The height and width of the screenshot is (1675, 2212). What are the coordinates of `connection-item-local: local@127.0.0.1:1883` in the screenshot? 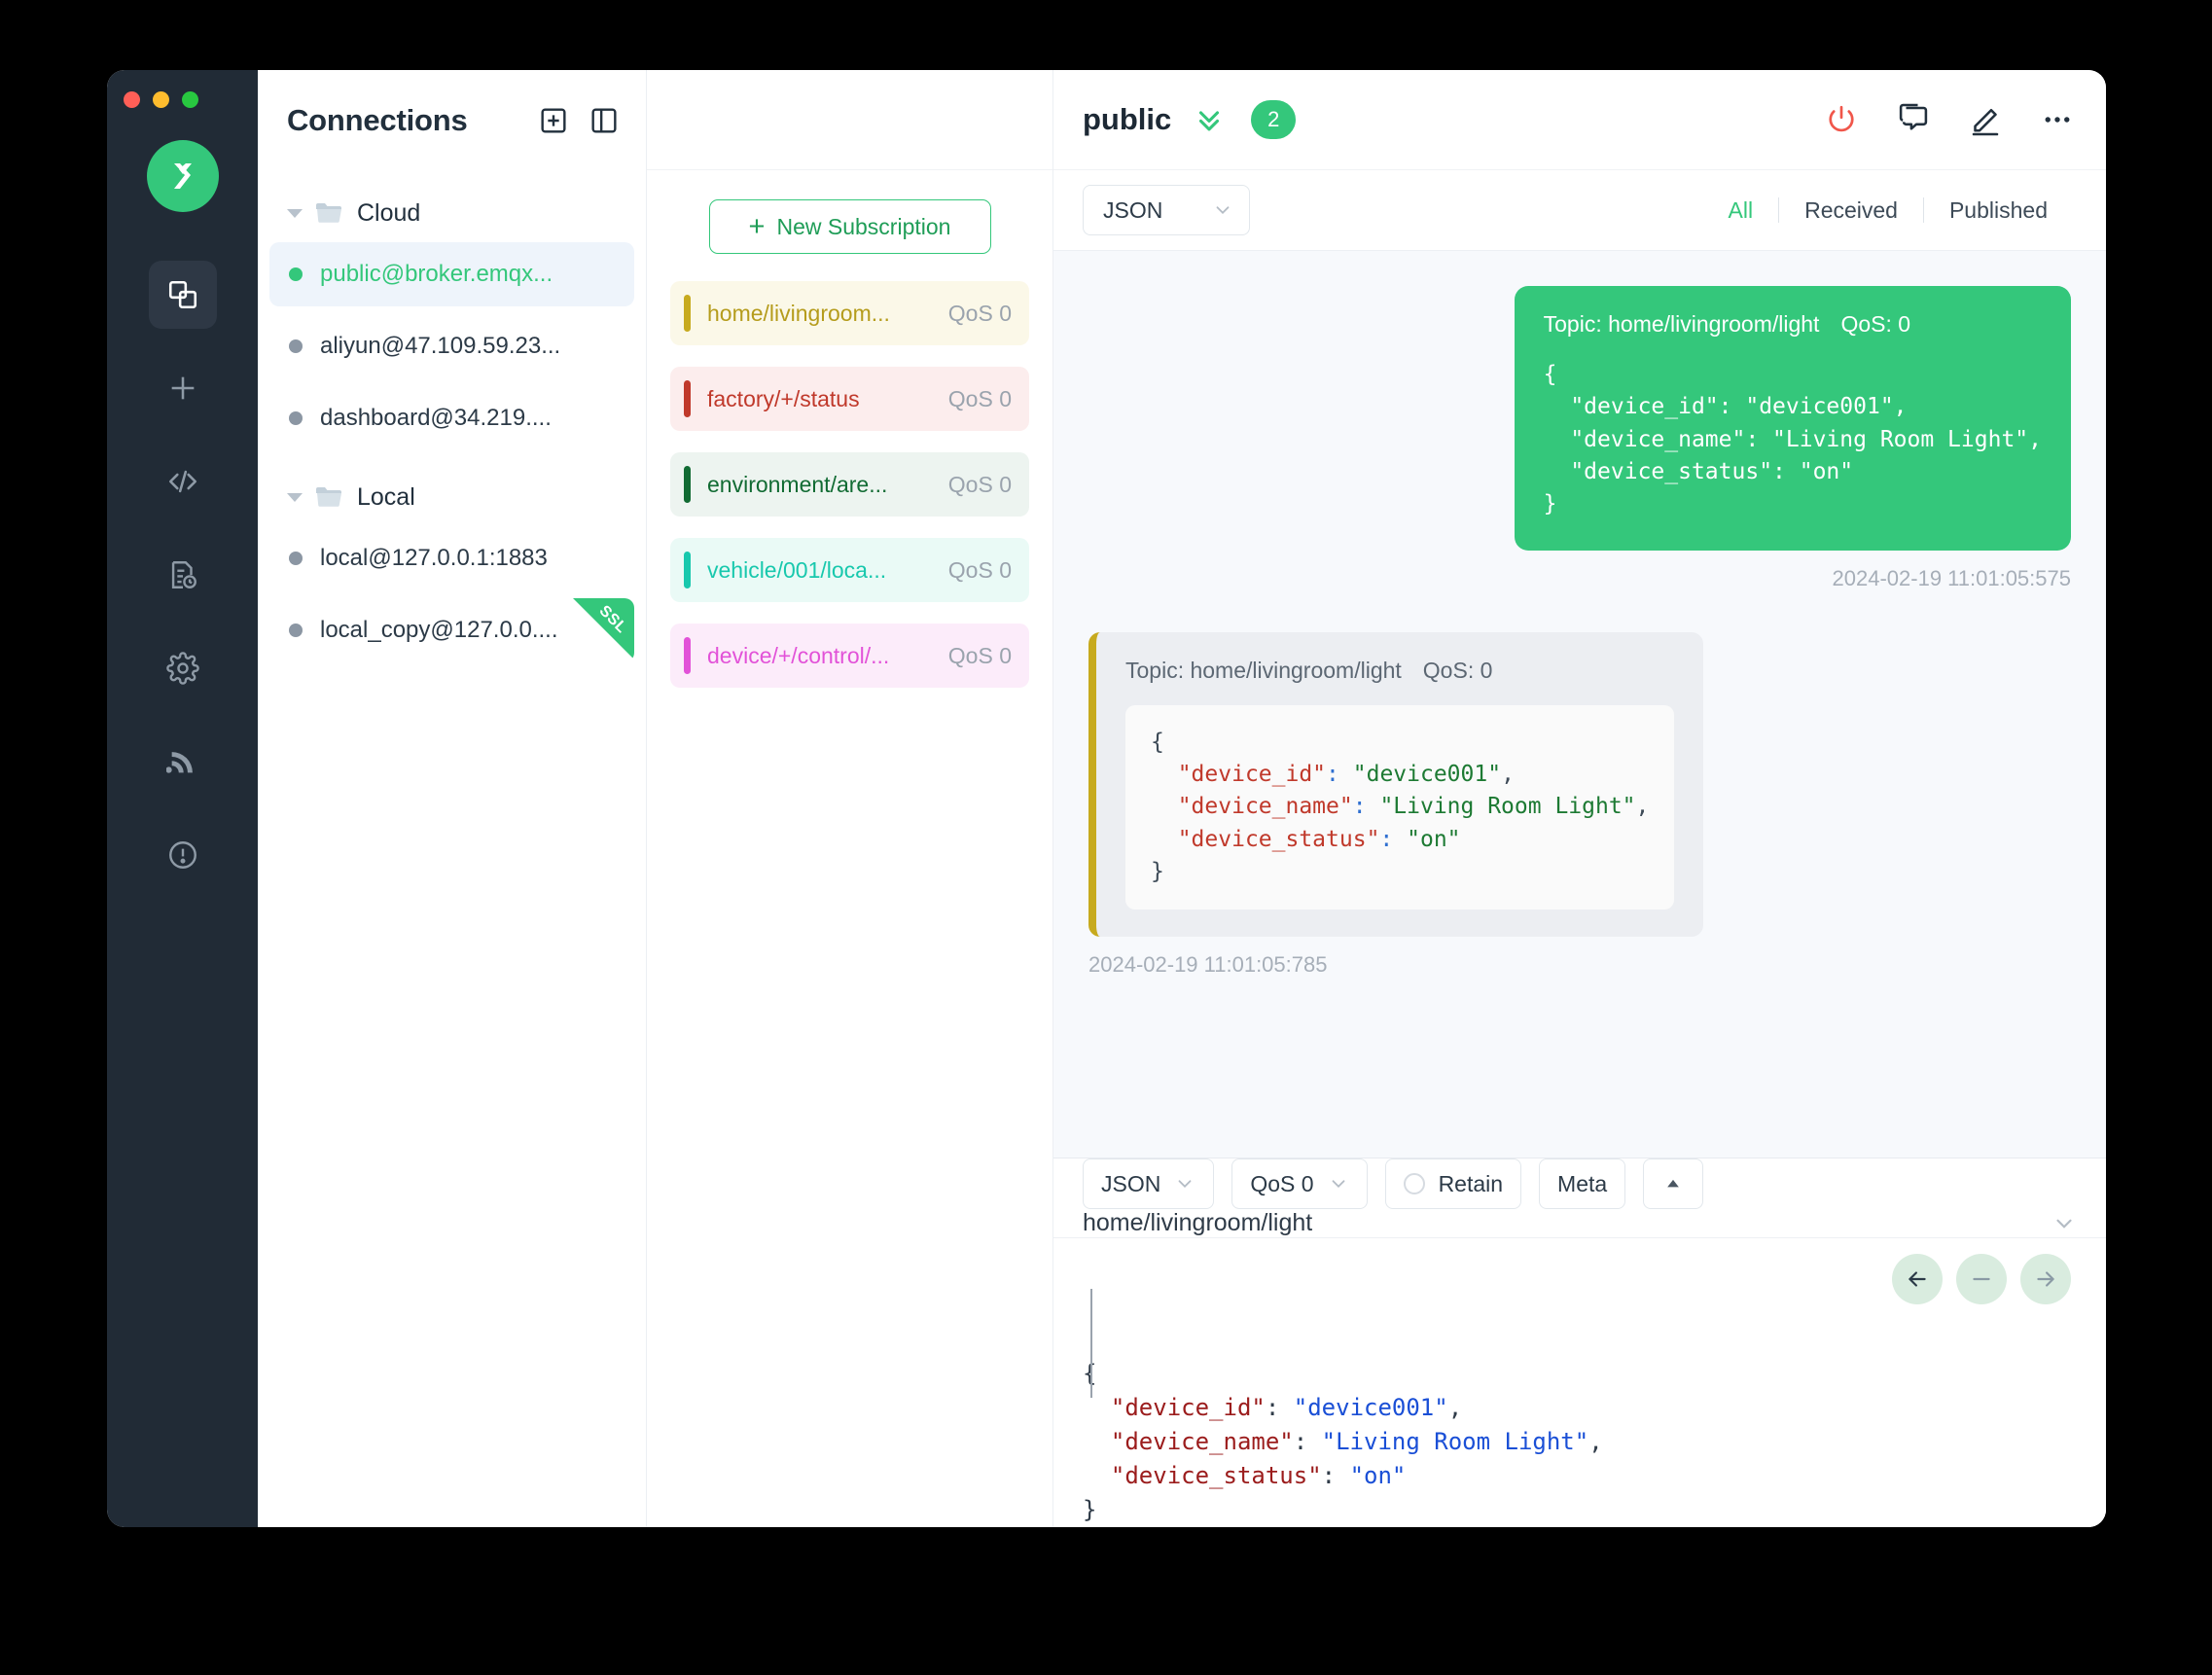 It's located at (452, 558).